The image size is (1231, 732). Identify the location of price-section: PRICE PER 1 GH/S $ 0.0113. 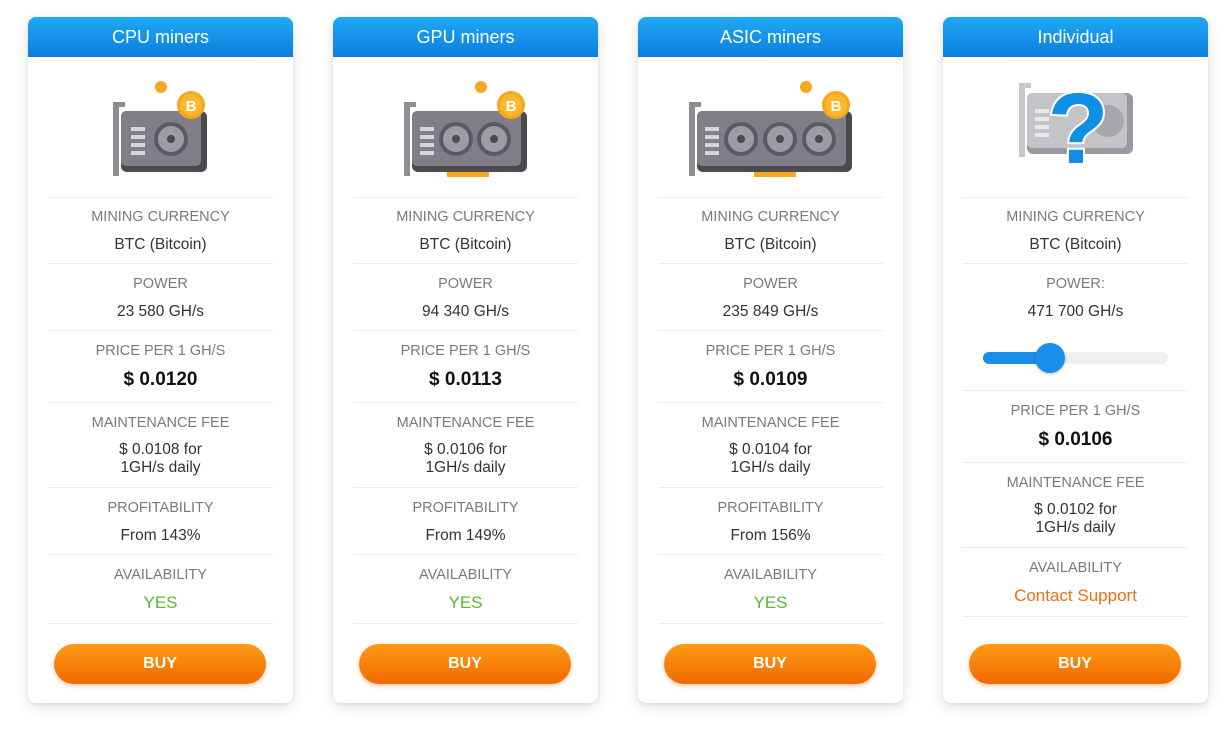
(465, 366).